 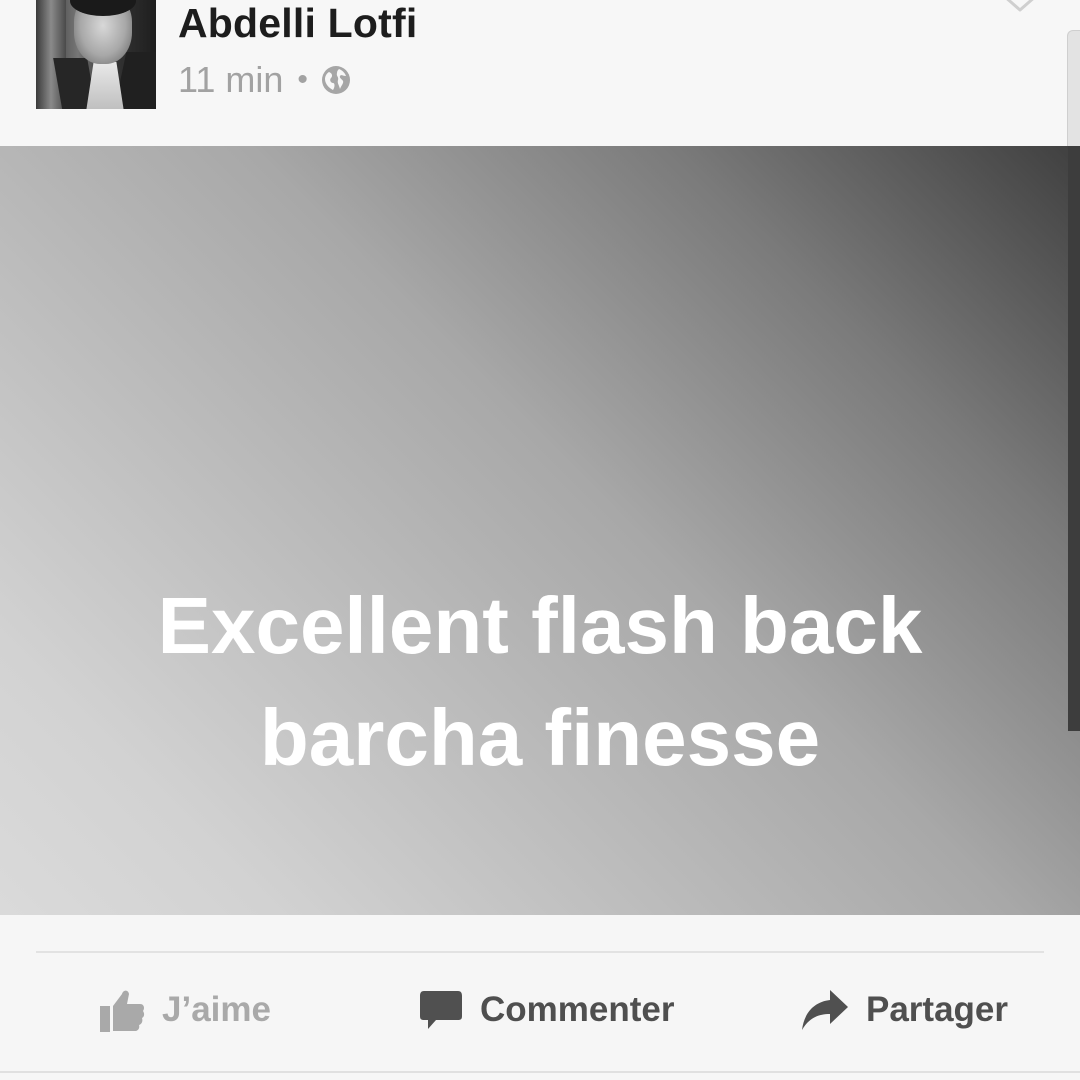 What do you see at coordinates (335, 80) in the screenshot?
I see `globe-icon` at bounding box center [335, 80].